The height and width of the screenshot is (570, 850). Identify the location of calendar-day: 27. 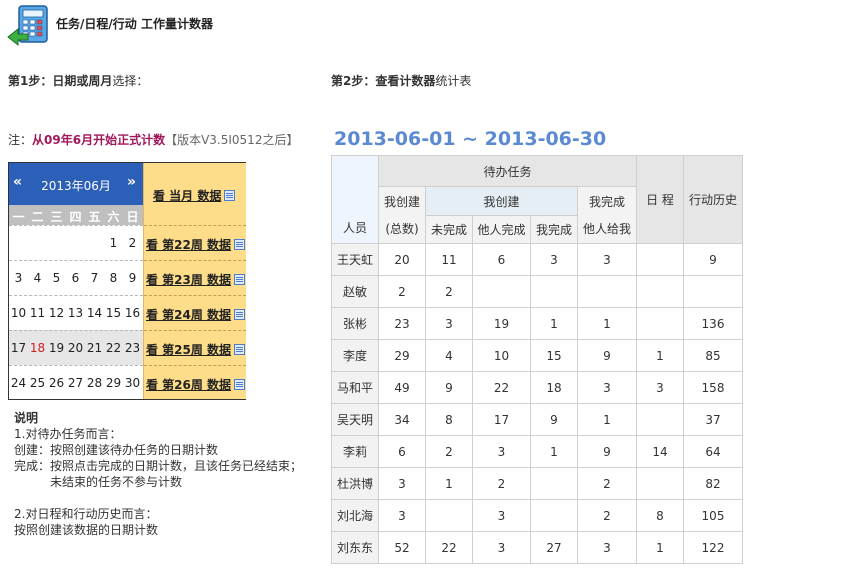
(75, 383).